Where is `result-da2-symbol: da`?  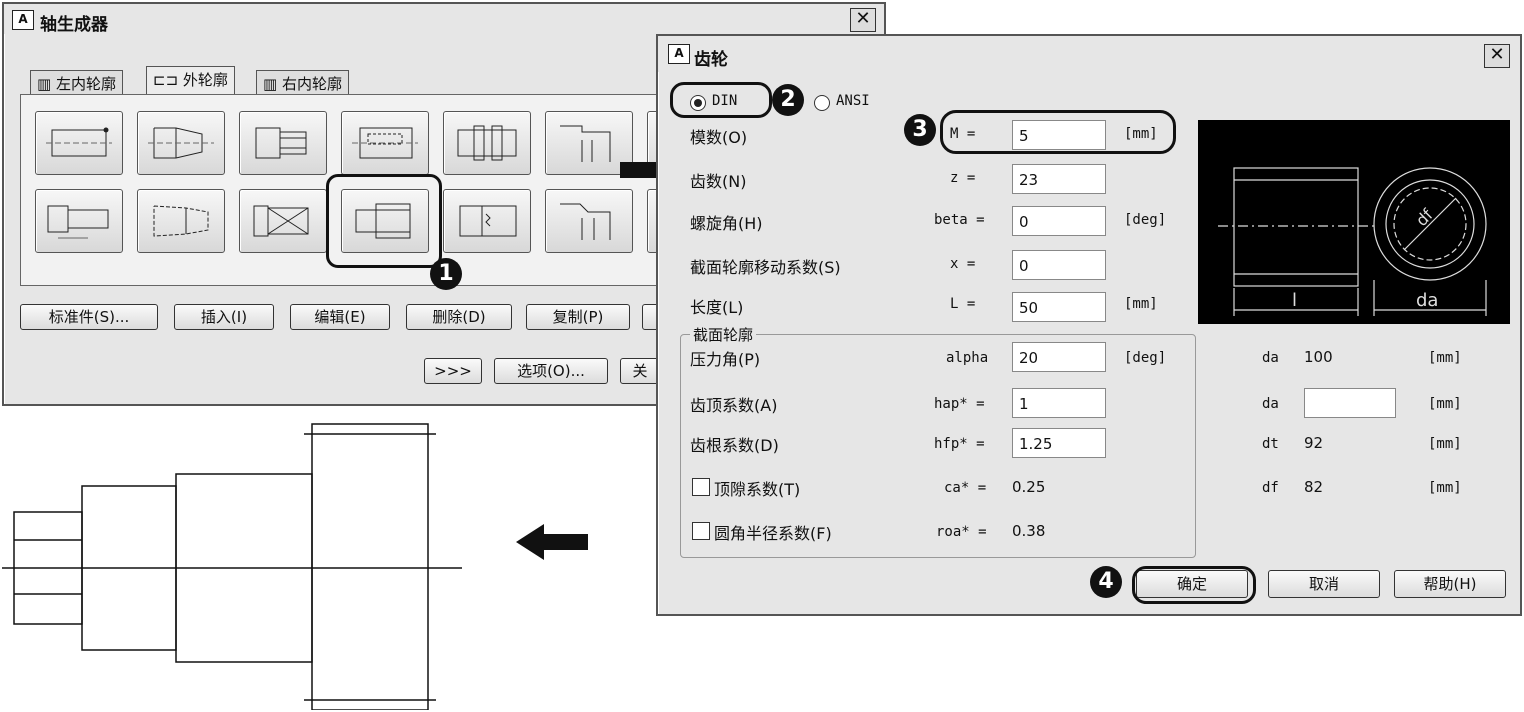 result-da2-symbol: da is located at coordinates (1270, 404).